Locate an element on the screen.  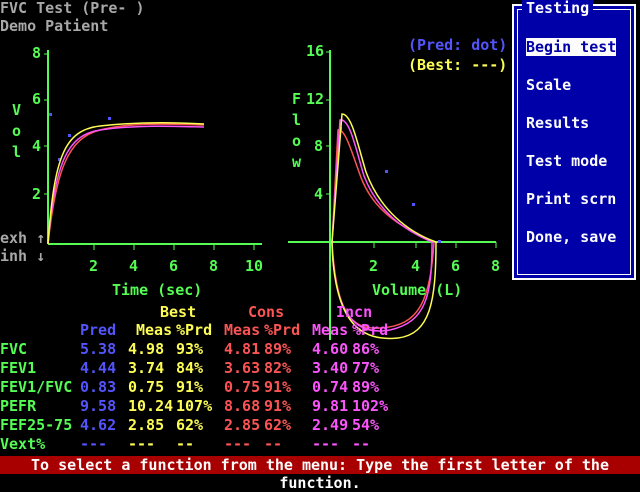
vt-ylabel-char: o is located at coordinates (17, 131).